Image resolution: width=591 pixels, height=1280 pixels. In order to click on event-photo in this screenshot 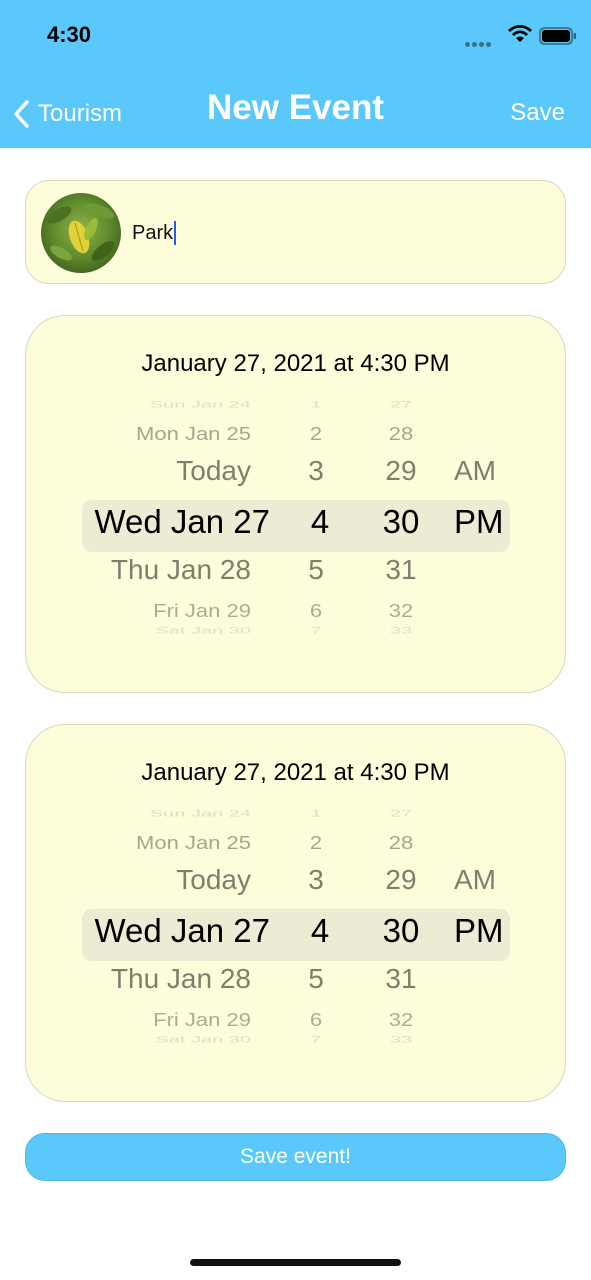, I will do `click(81, 233)`.